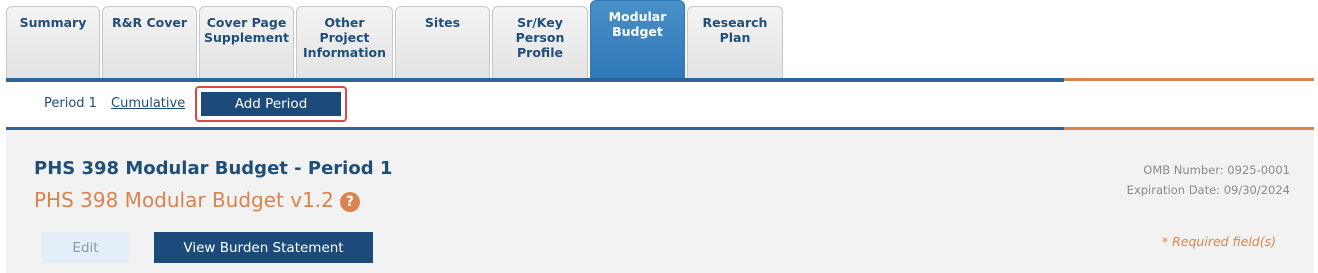  Describe the element at coordinates (246, 30) in the screenshot. I see `tab-label: Cover Page Supplement` at that location.